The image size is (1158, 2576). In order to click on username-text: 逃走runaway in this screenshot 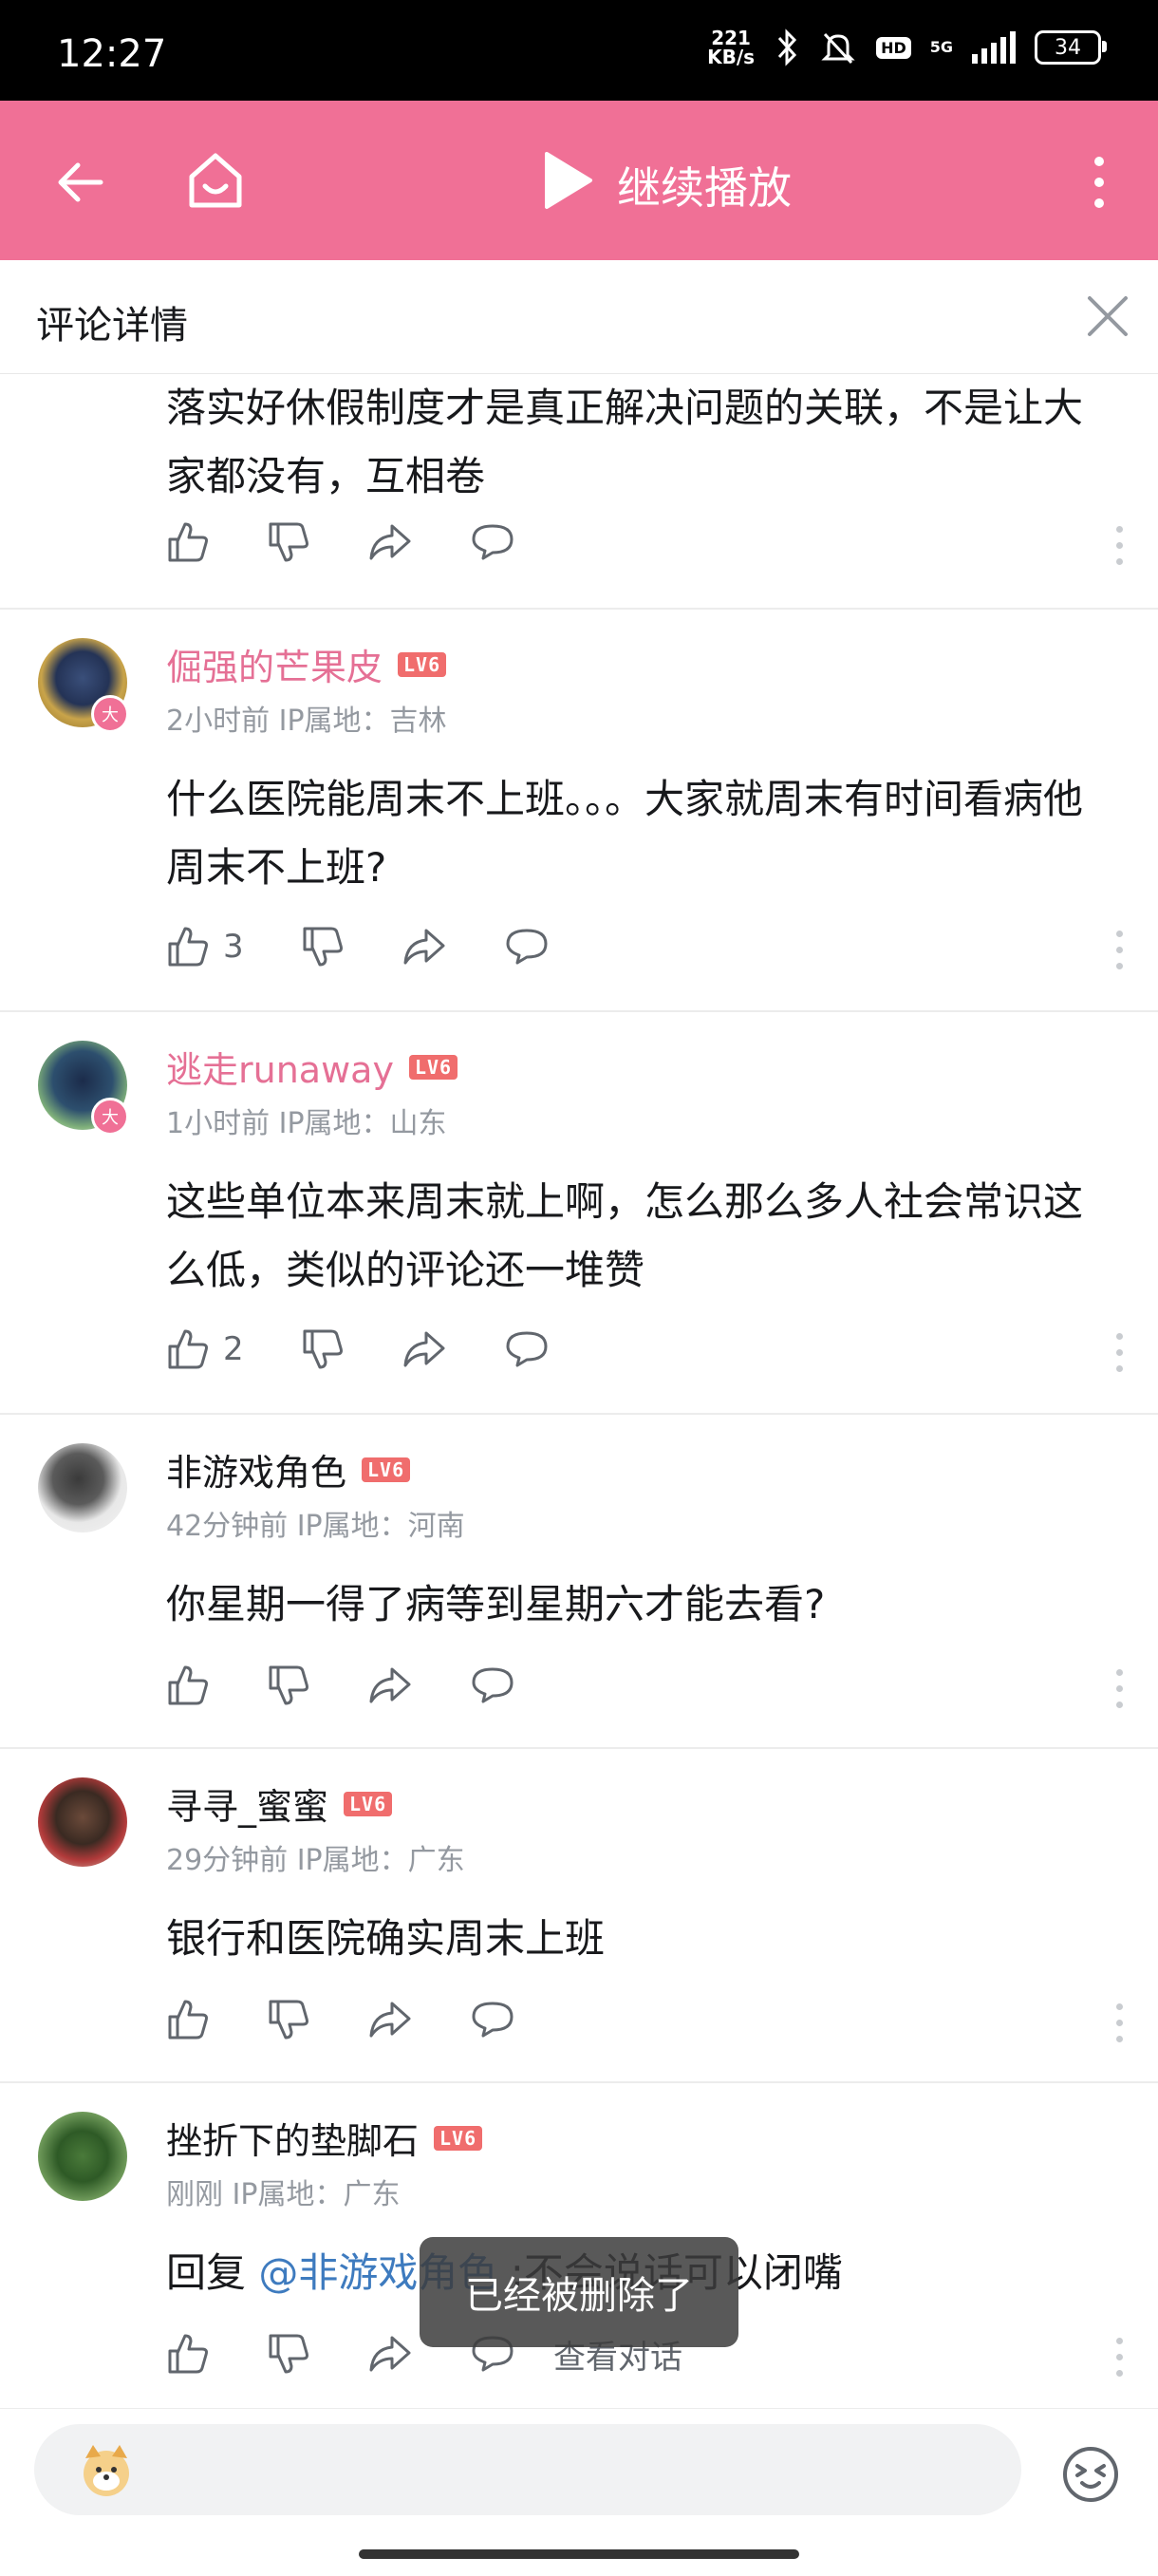, I will do `click(280, 1070)`.